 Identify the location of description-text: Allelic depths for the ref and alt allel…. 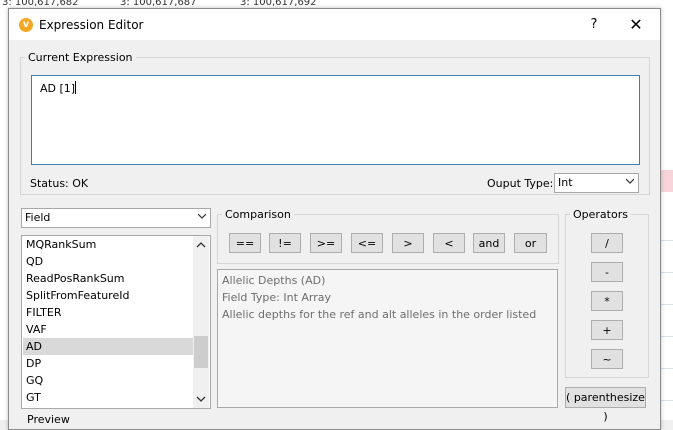
(379, 314).